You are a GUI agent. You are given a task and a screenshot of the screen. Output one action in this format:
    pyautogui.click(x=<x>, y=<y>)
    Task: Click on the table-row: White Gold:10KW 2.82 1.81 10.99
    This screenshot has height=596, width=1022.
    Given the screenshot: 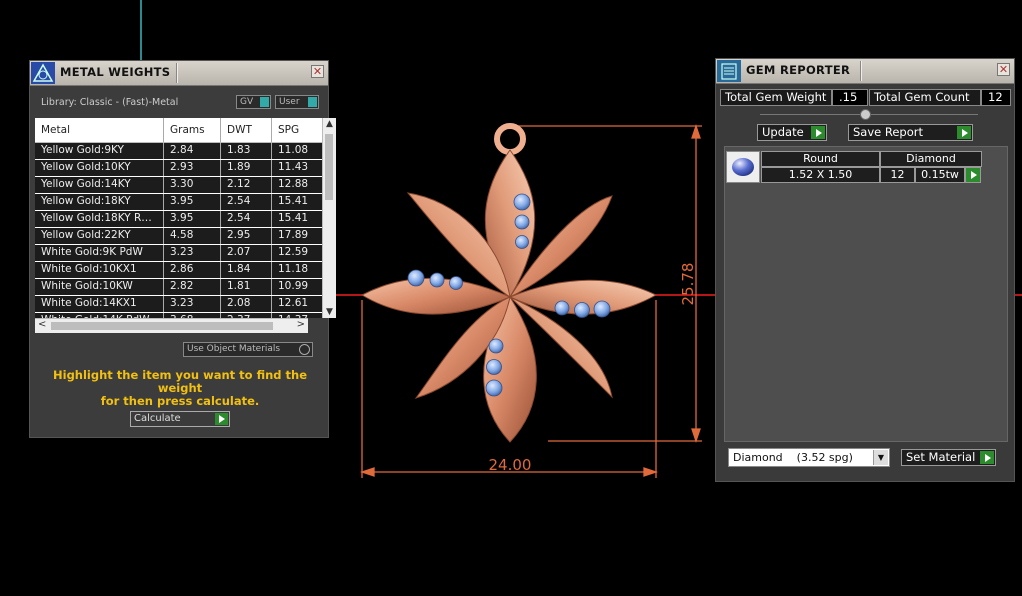 What is the action you would take?
    pyautogui.click(x=178, y=287)
    